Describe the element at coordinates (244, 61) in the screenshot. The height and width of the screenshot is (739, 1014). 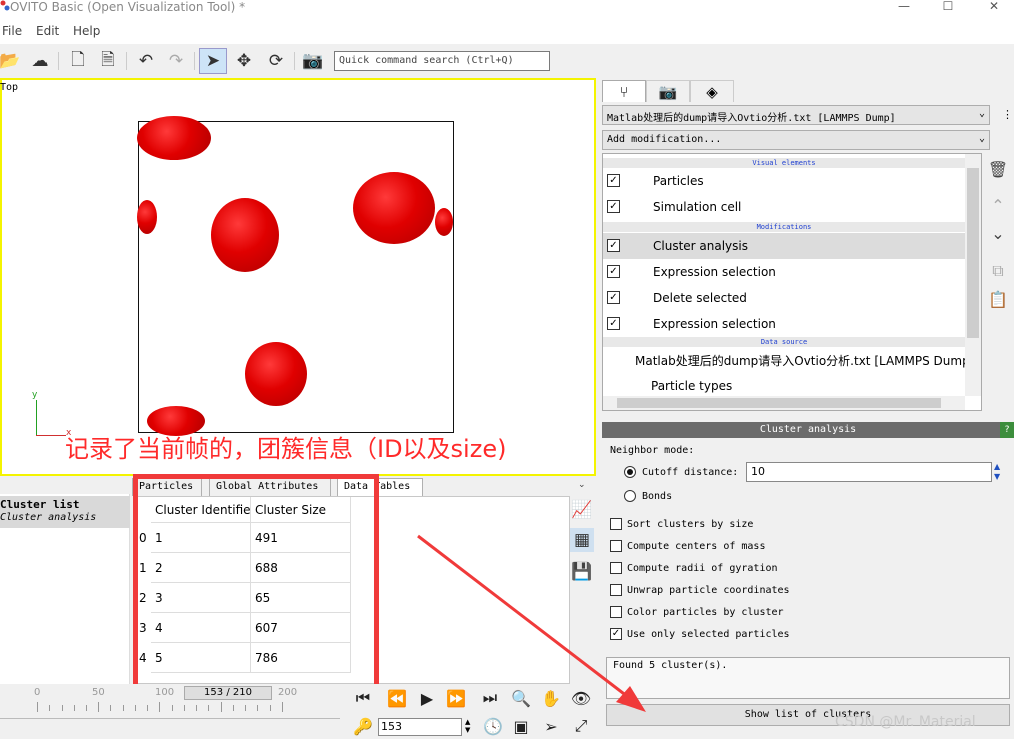
I see `move-icon: ✥` at that location.